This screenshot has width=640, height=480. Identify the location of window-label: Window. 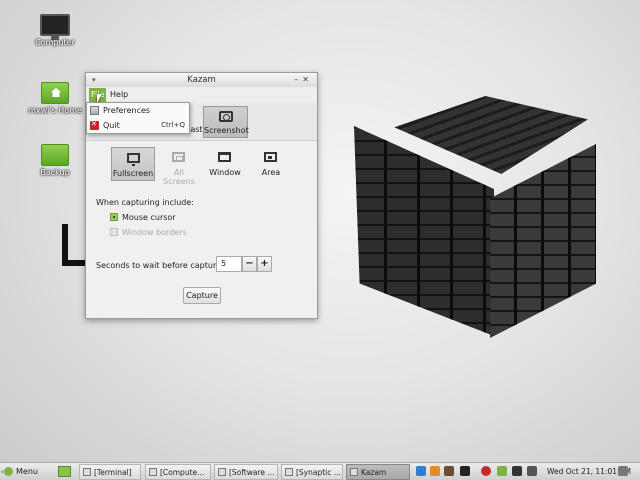
(225, 172).